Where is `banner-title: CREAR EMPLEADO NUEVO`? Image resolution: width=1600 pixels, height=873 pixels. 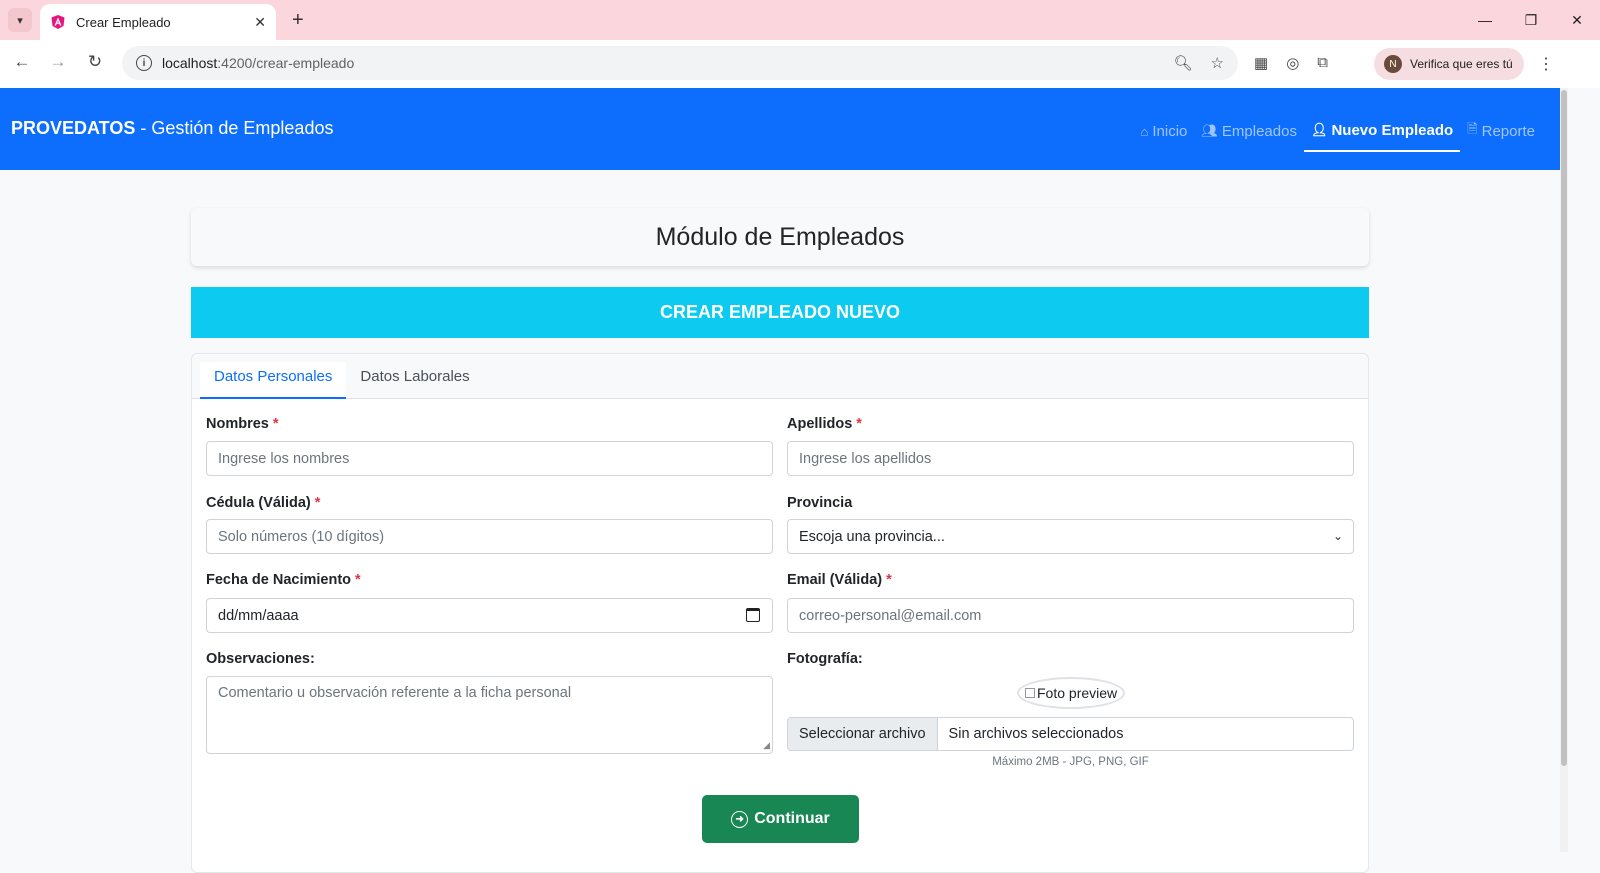 banner-title: CREAR EMPLEADO NUEVO is located at coordinates (780, 312).